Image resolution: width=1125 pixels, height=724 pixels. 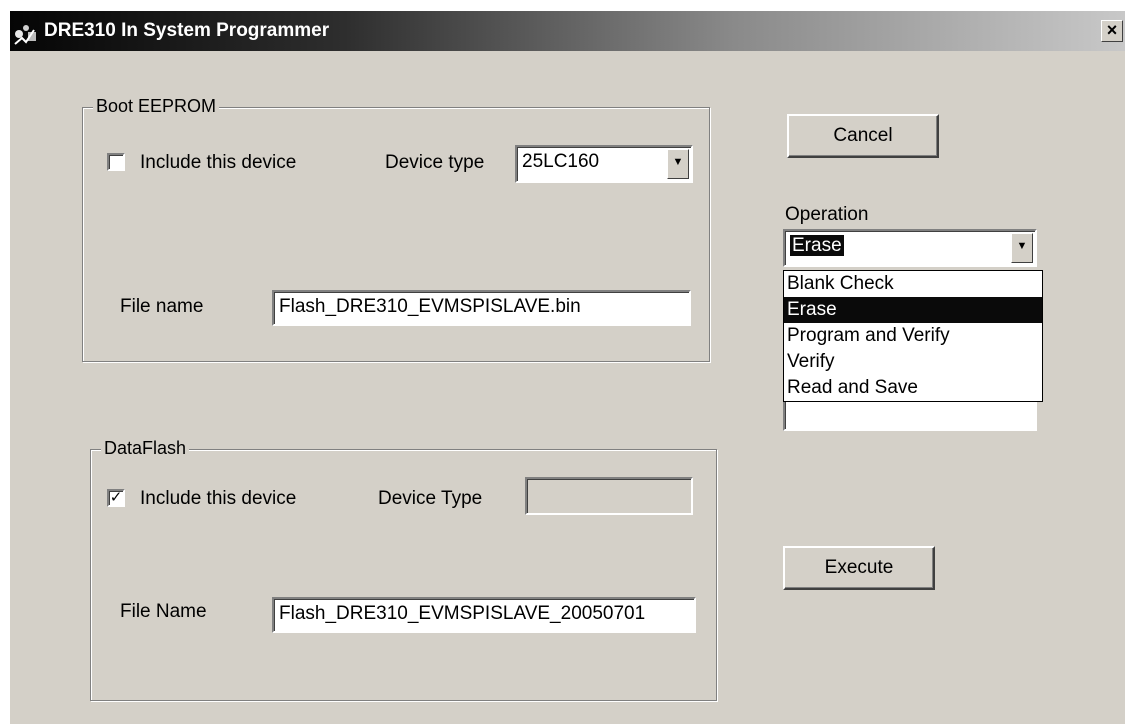 I want to click on title-bar: DRE310 In System Programmer ×, so click(x=567, y=31).